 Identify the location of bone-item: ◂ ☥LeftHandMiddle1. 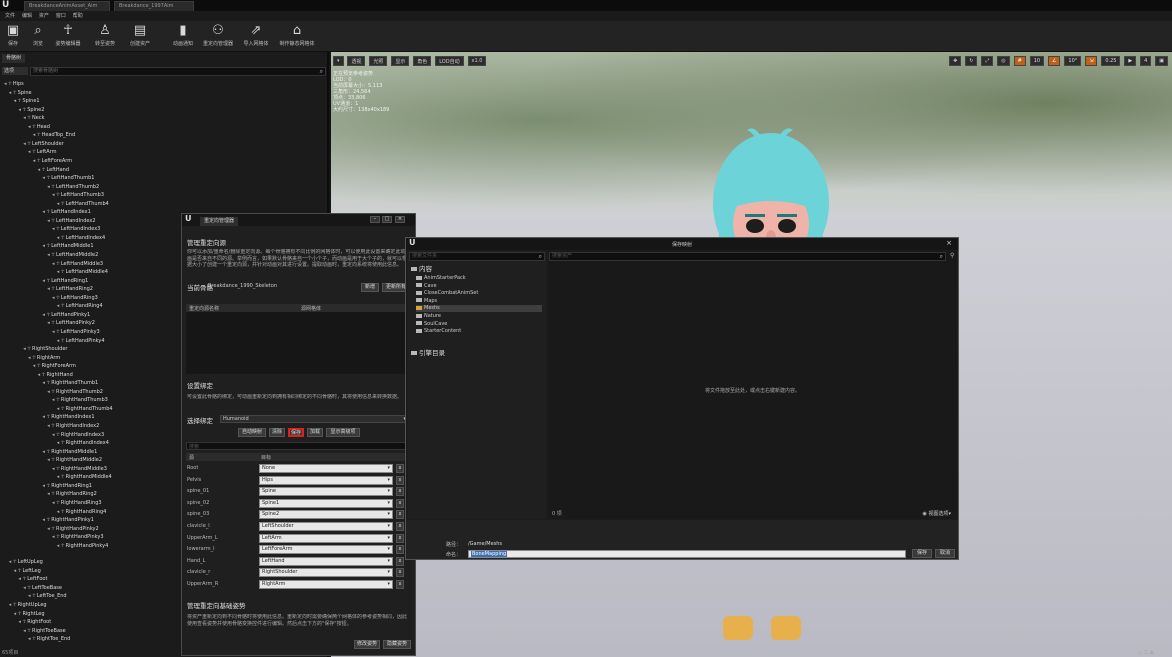
(67, 246).